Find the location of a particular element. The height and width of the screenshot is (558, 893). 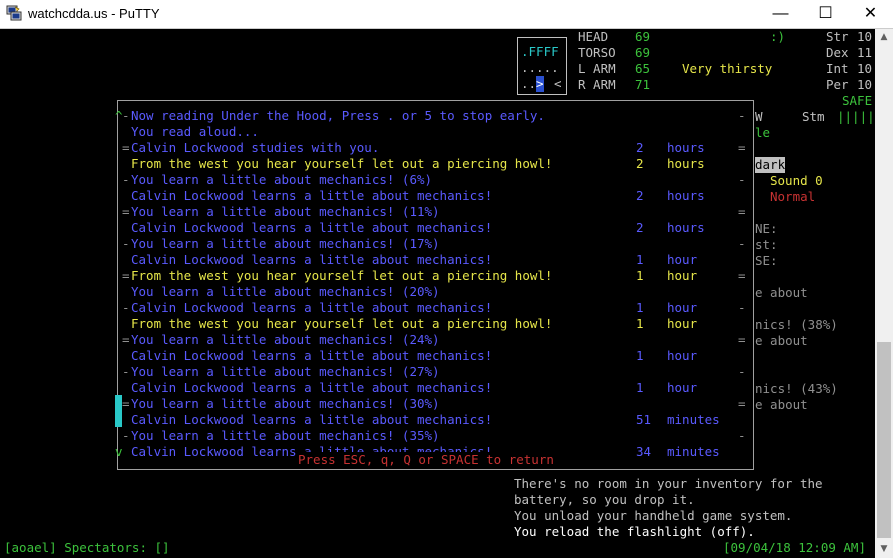

stat-dex-value: 11 is located at coordinates (865, 52).